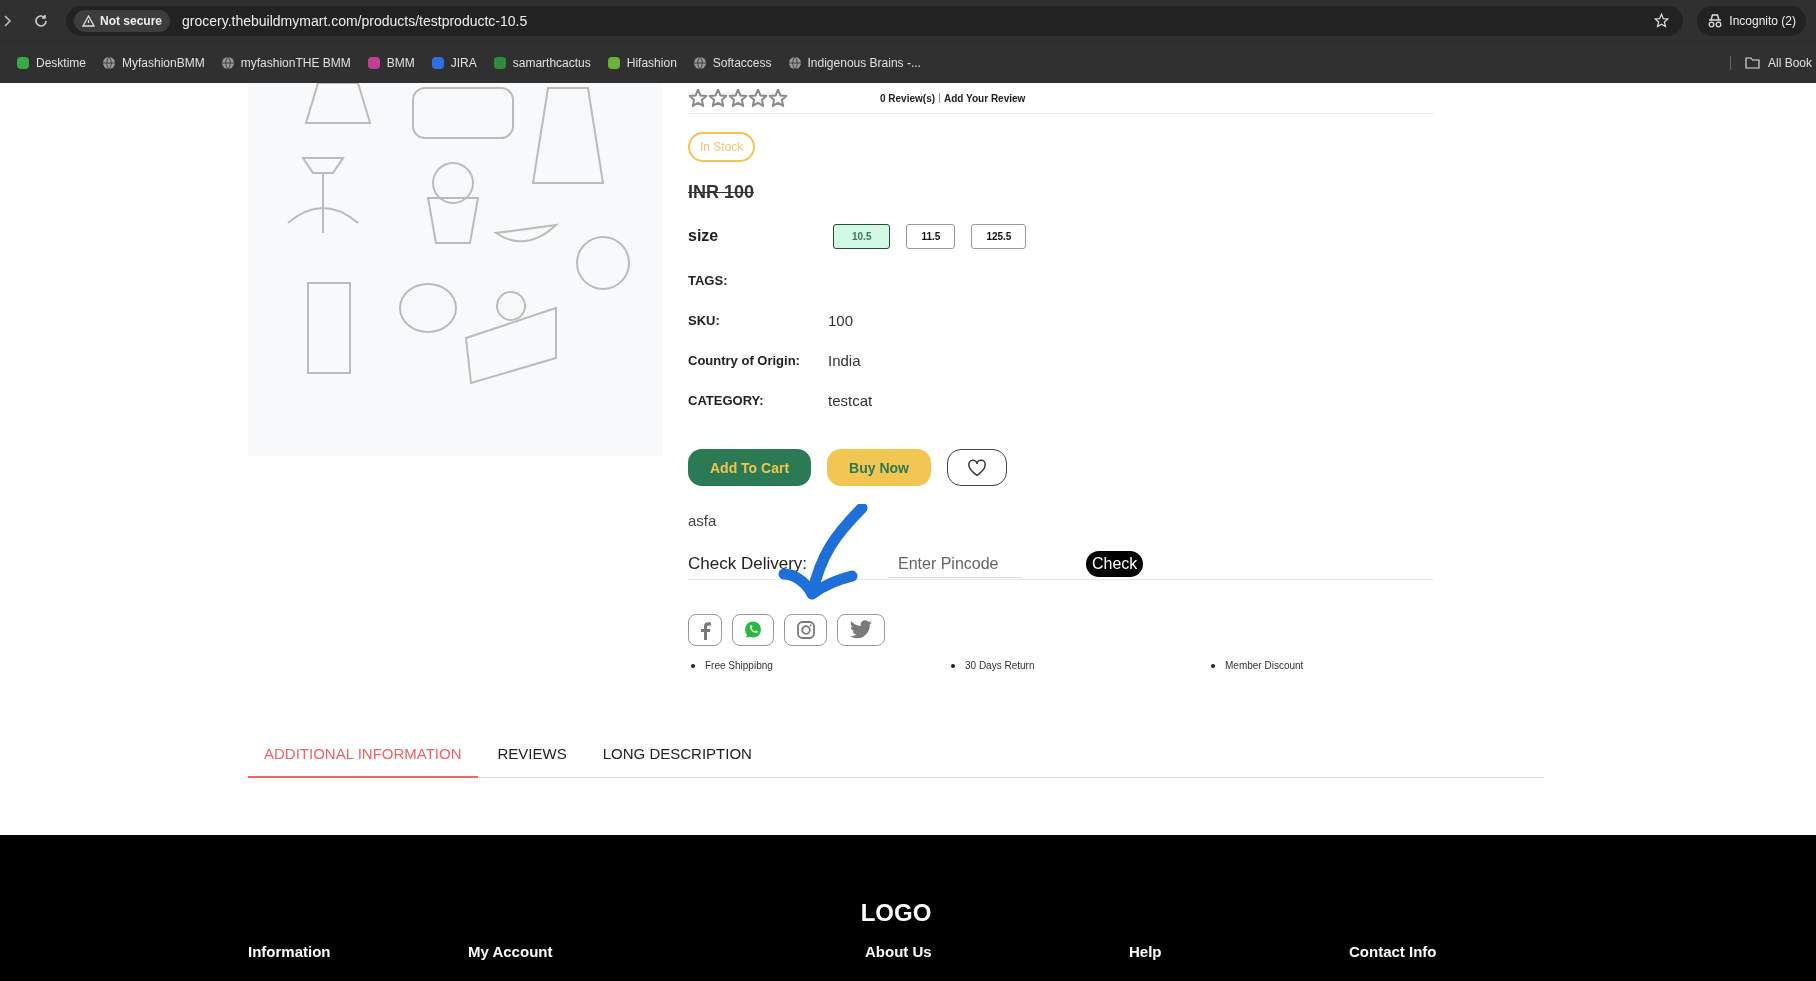 The width and height of the screenshot is (1816, 981). I want to click on wishlist-button, so click(976, 467).